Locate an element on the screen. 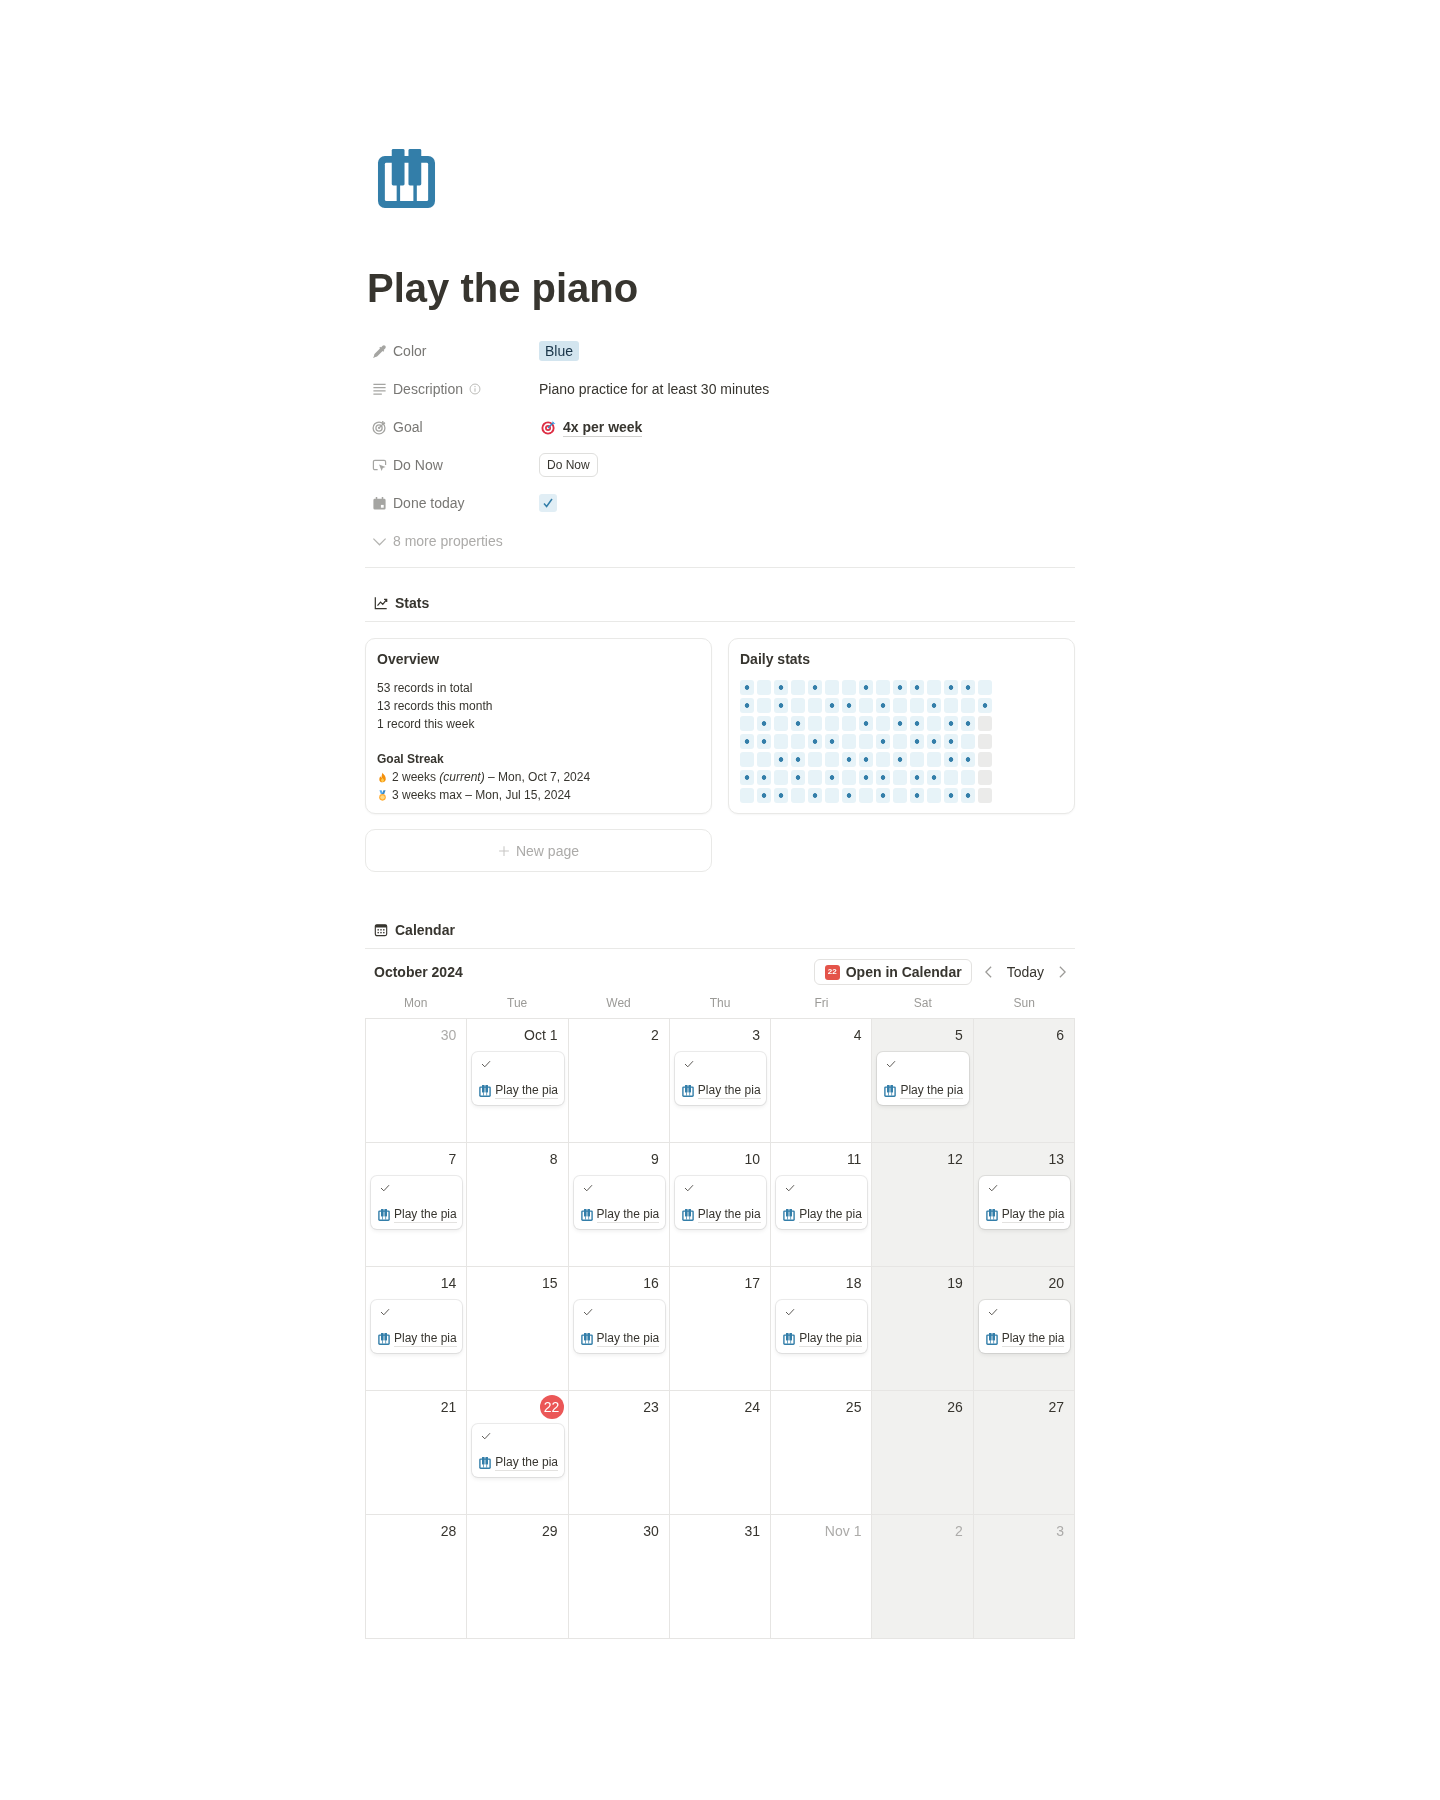  day-number: 14 is located at coordinates (448, 1283).